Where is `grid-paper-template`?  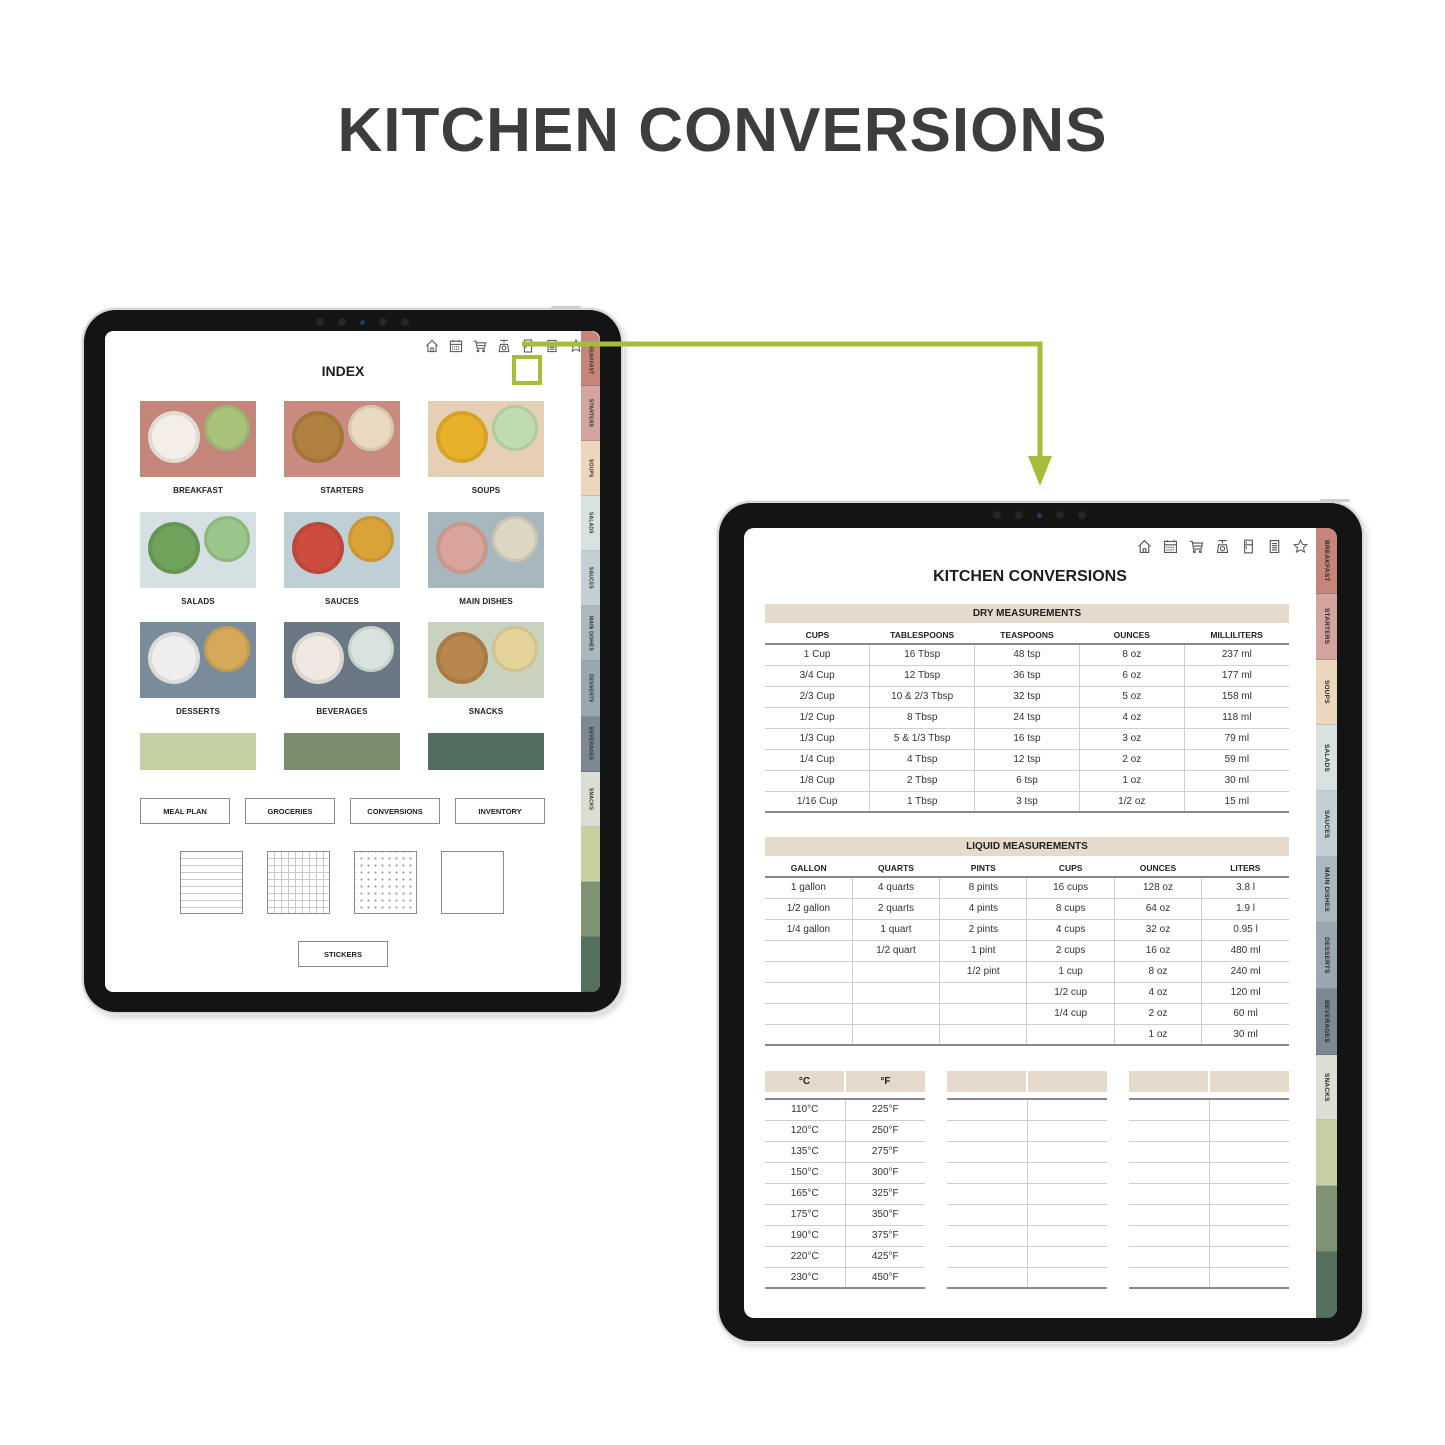
grid-paper-template is located at coordinates (298, 882).